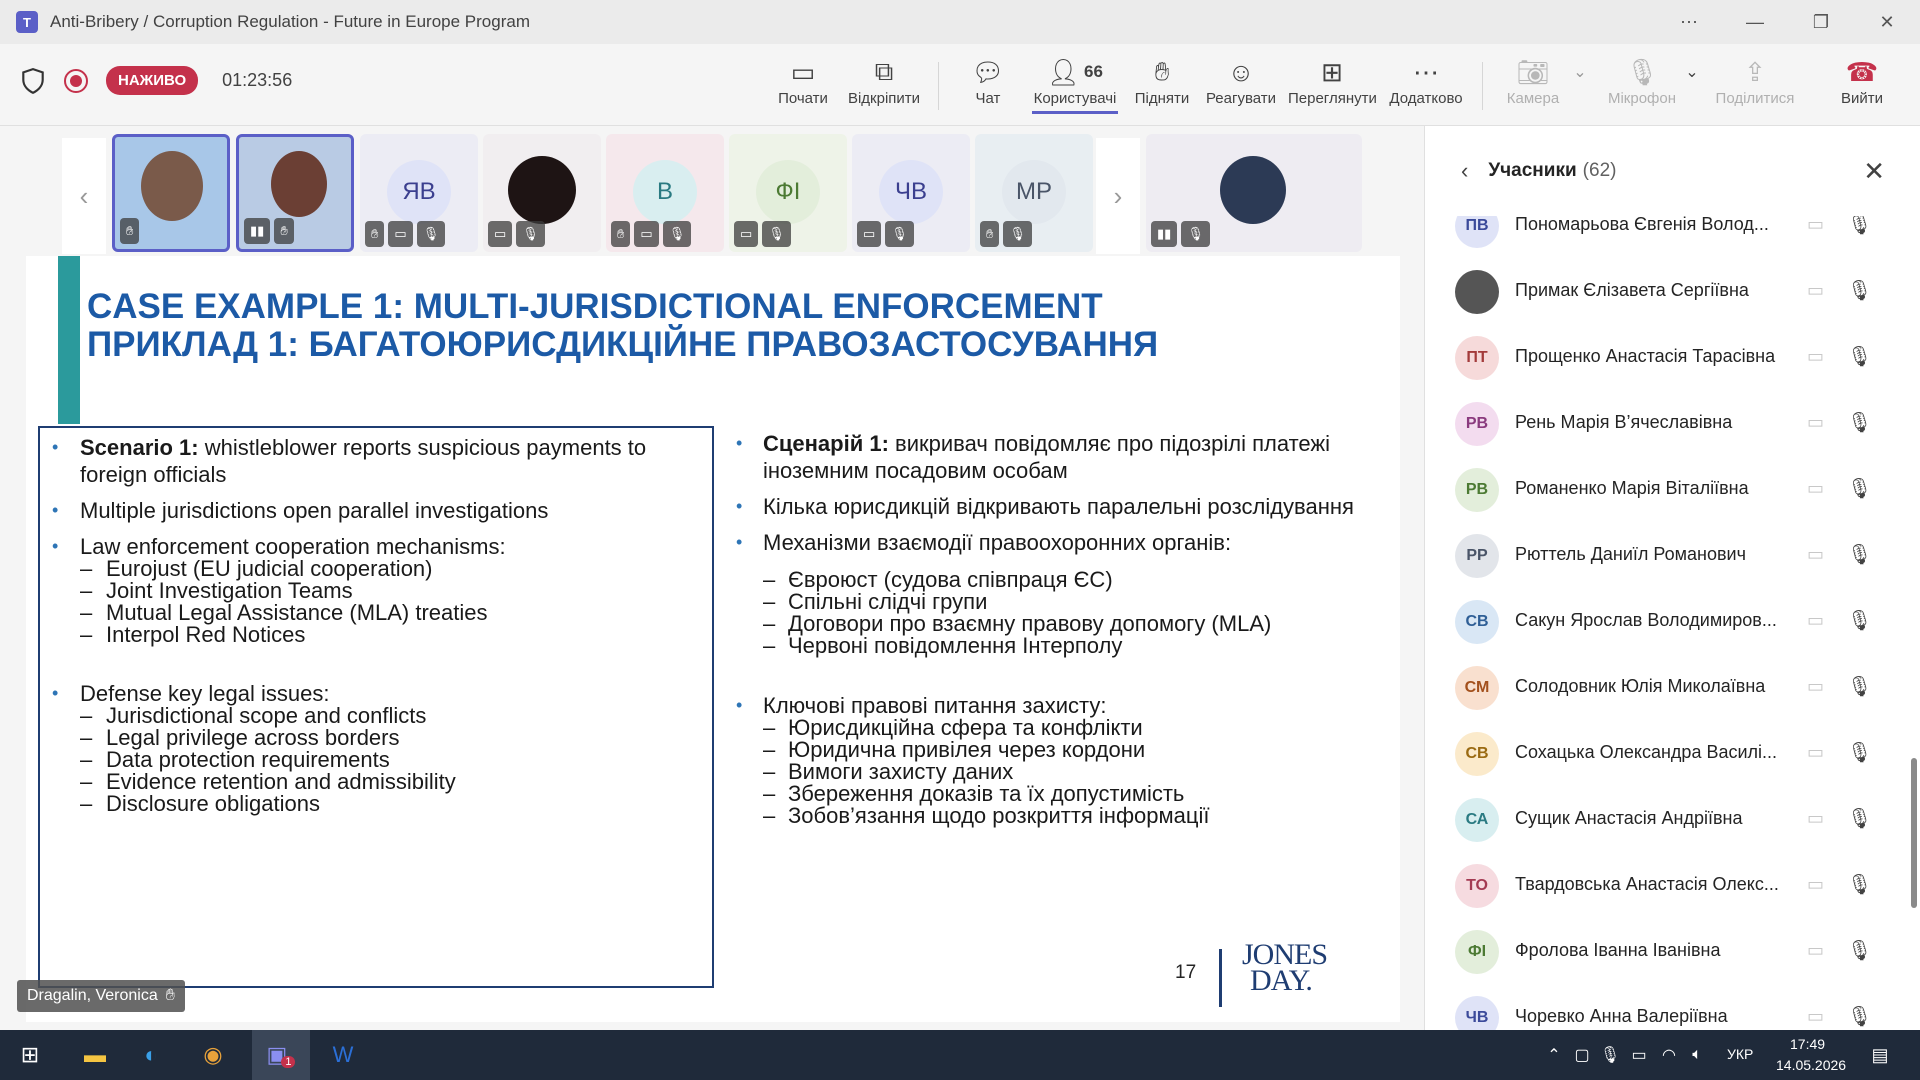 Image resolution: width=1920 pixels, height=1080 pixels. I want to click on participants-header: ‹ Учасники (62) ✕, so click(1672, 171).